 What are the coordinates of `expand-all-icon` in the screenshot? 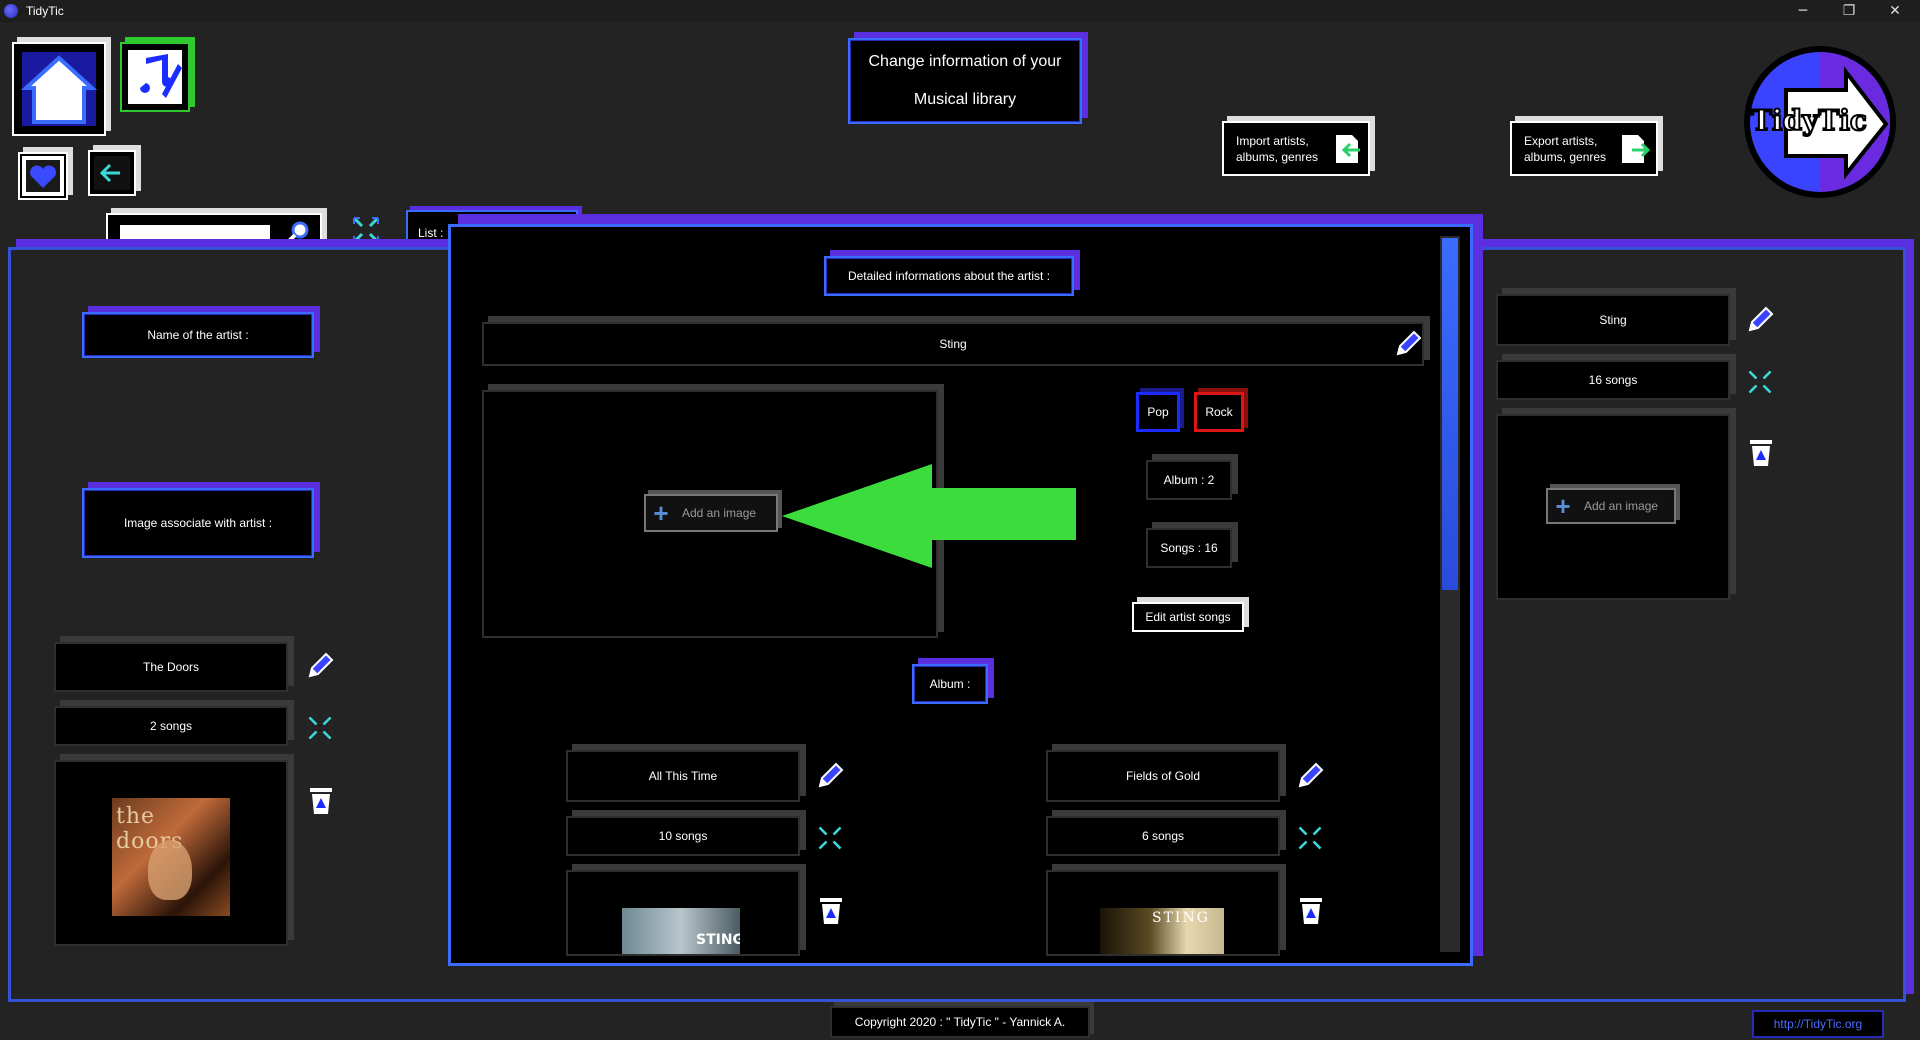 It's located at (366, 230).